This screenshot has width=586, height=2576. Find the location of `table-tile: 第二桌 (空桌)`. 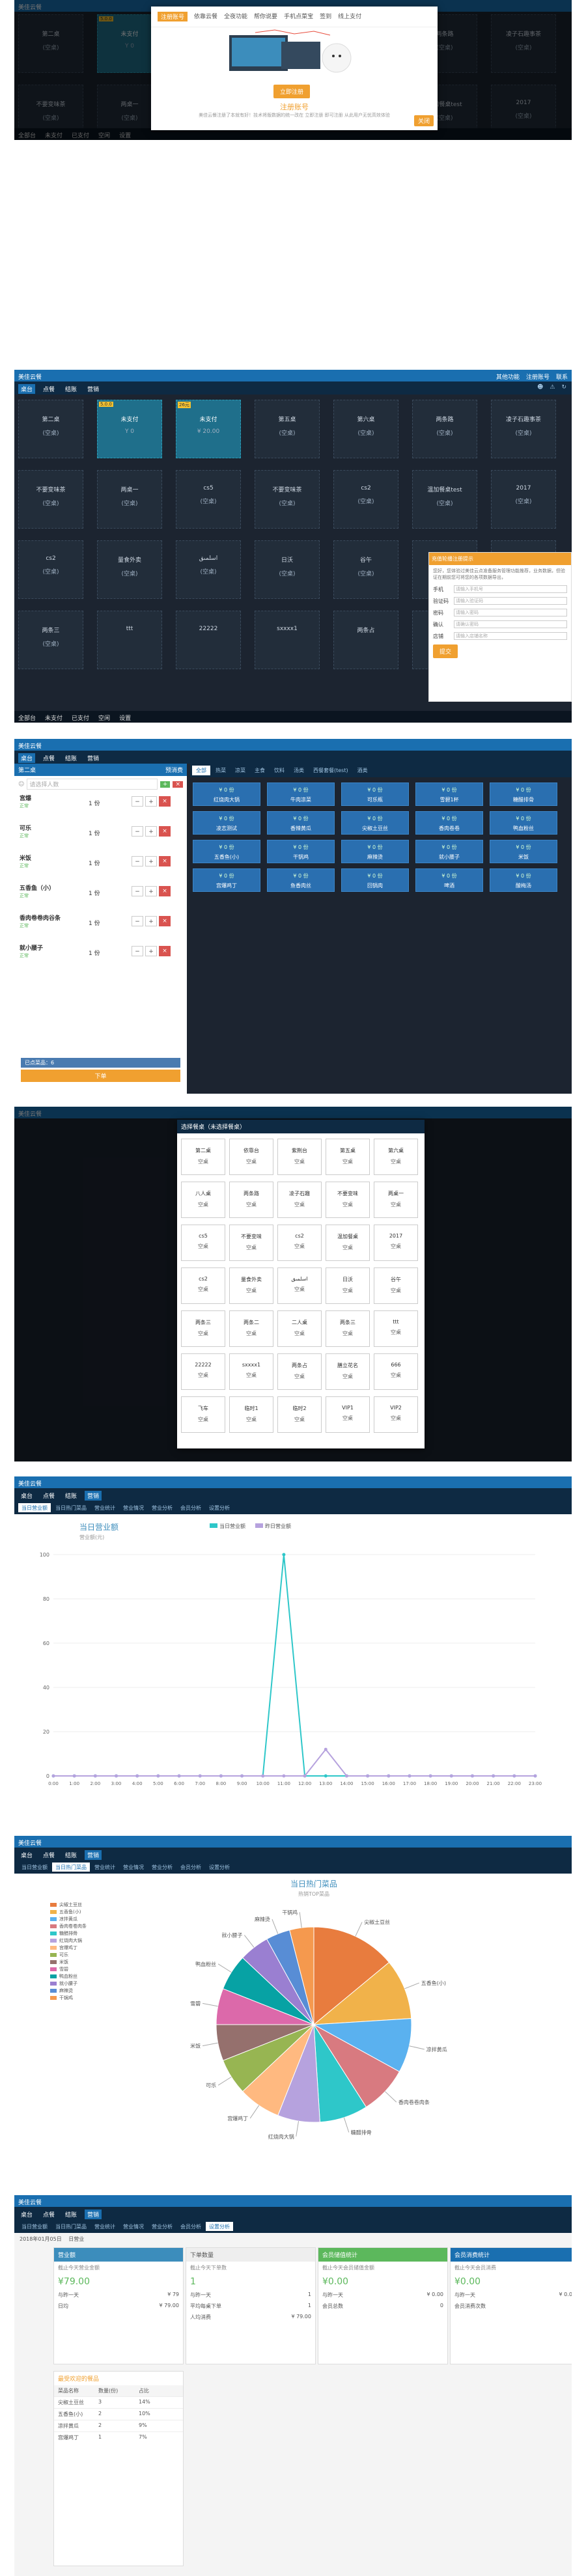

table-tile: 第二桌 (空桌) is located at coordinates (50, 429).